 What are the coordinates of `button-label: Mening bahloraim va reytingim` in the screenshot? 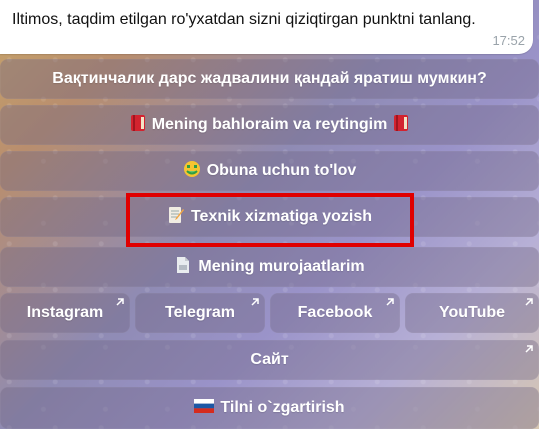 It's located at (269, 124).